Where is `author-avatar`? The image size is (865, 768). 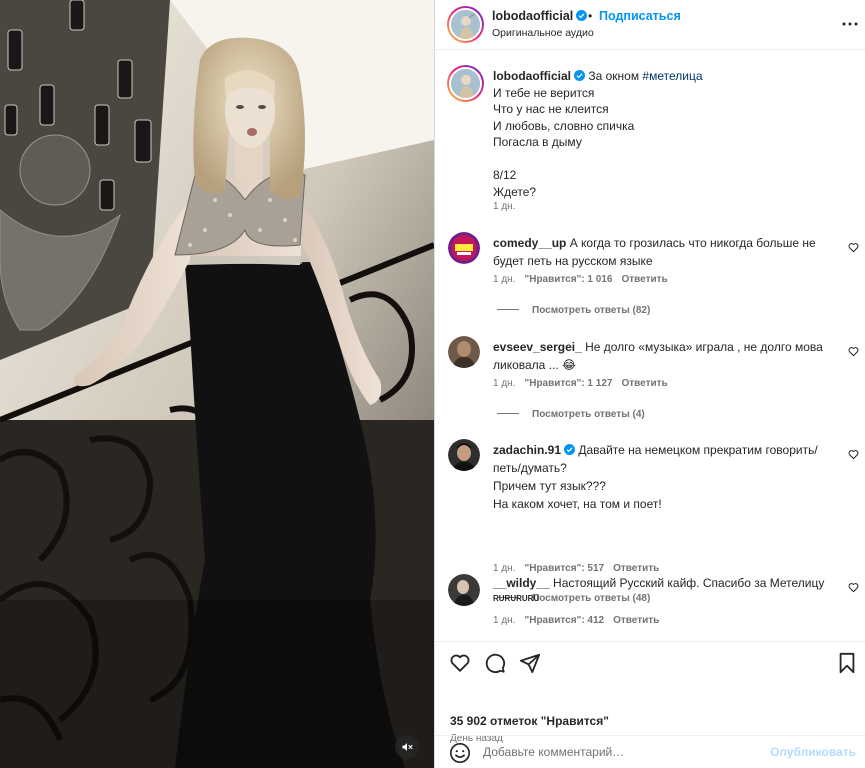 author-avatar is located at coordinates (465, 24).